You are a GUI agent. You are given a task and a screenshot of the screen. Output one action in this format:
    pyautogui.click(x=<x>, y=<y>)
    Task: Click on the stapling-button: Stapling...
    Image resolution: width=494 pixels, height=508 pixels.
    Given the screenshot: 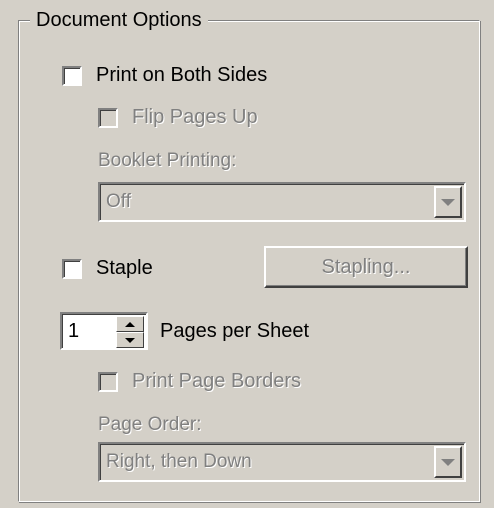 What is the action you would take?
    pyautogui.click(x=366, y=267)
    